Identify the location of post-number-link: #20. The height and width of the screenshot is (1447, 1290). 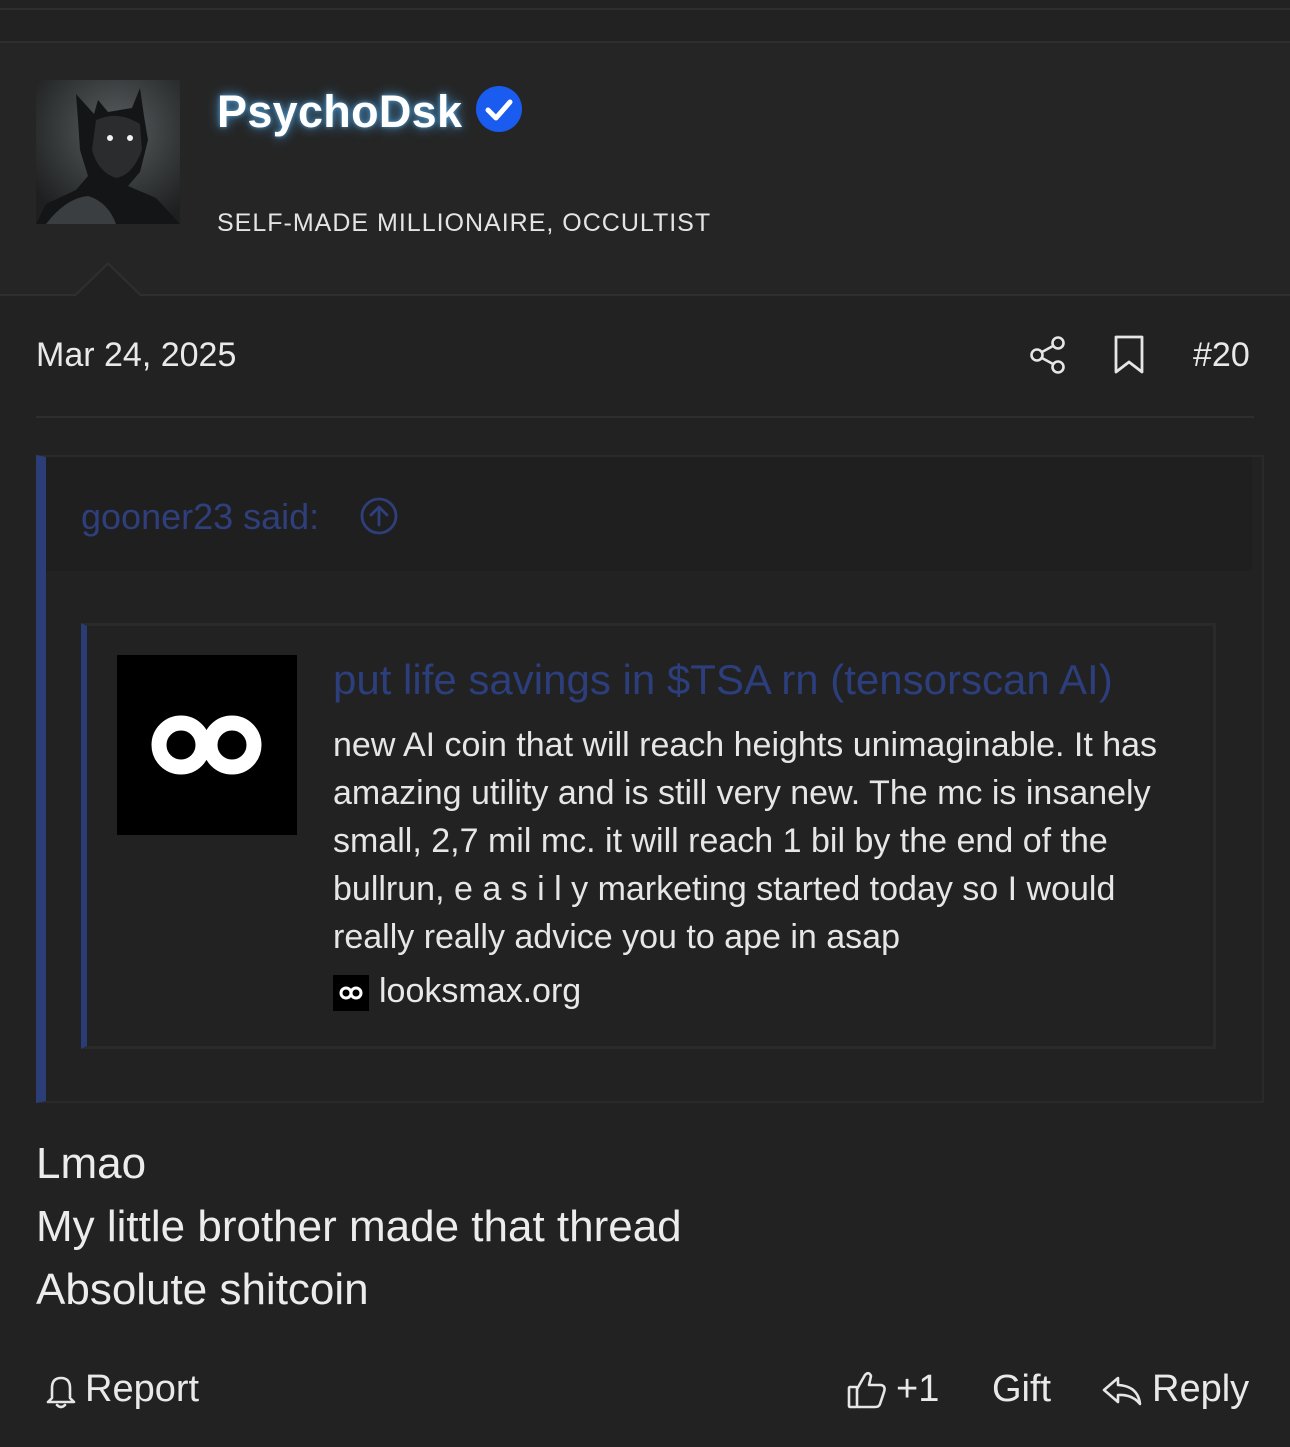
(1221, 355).